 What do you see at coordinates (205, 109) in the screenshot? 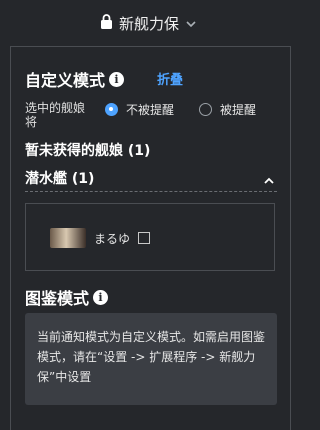
I see `radio-button-unchecked` at bounding box center [205, 109].